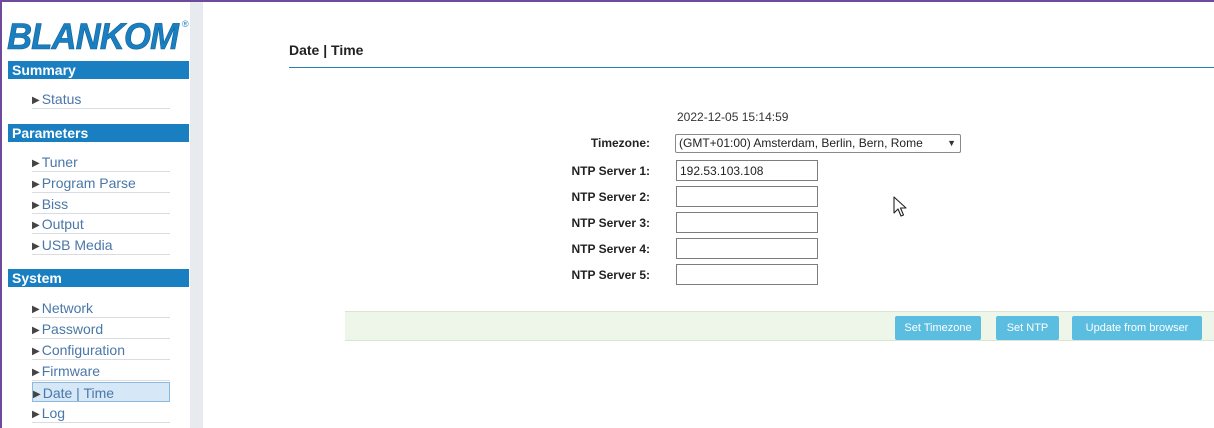 The image size is (1214, 428). Describe the element at coordinates (101, 224) in the screenshot. I see `sidebar-item-output: ▶ Output` at that location.